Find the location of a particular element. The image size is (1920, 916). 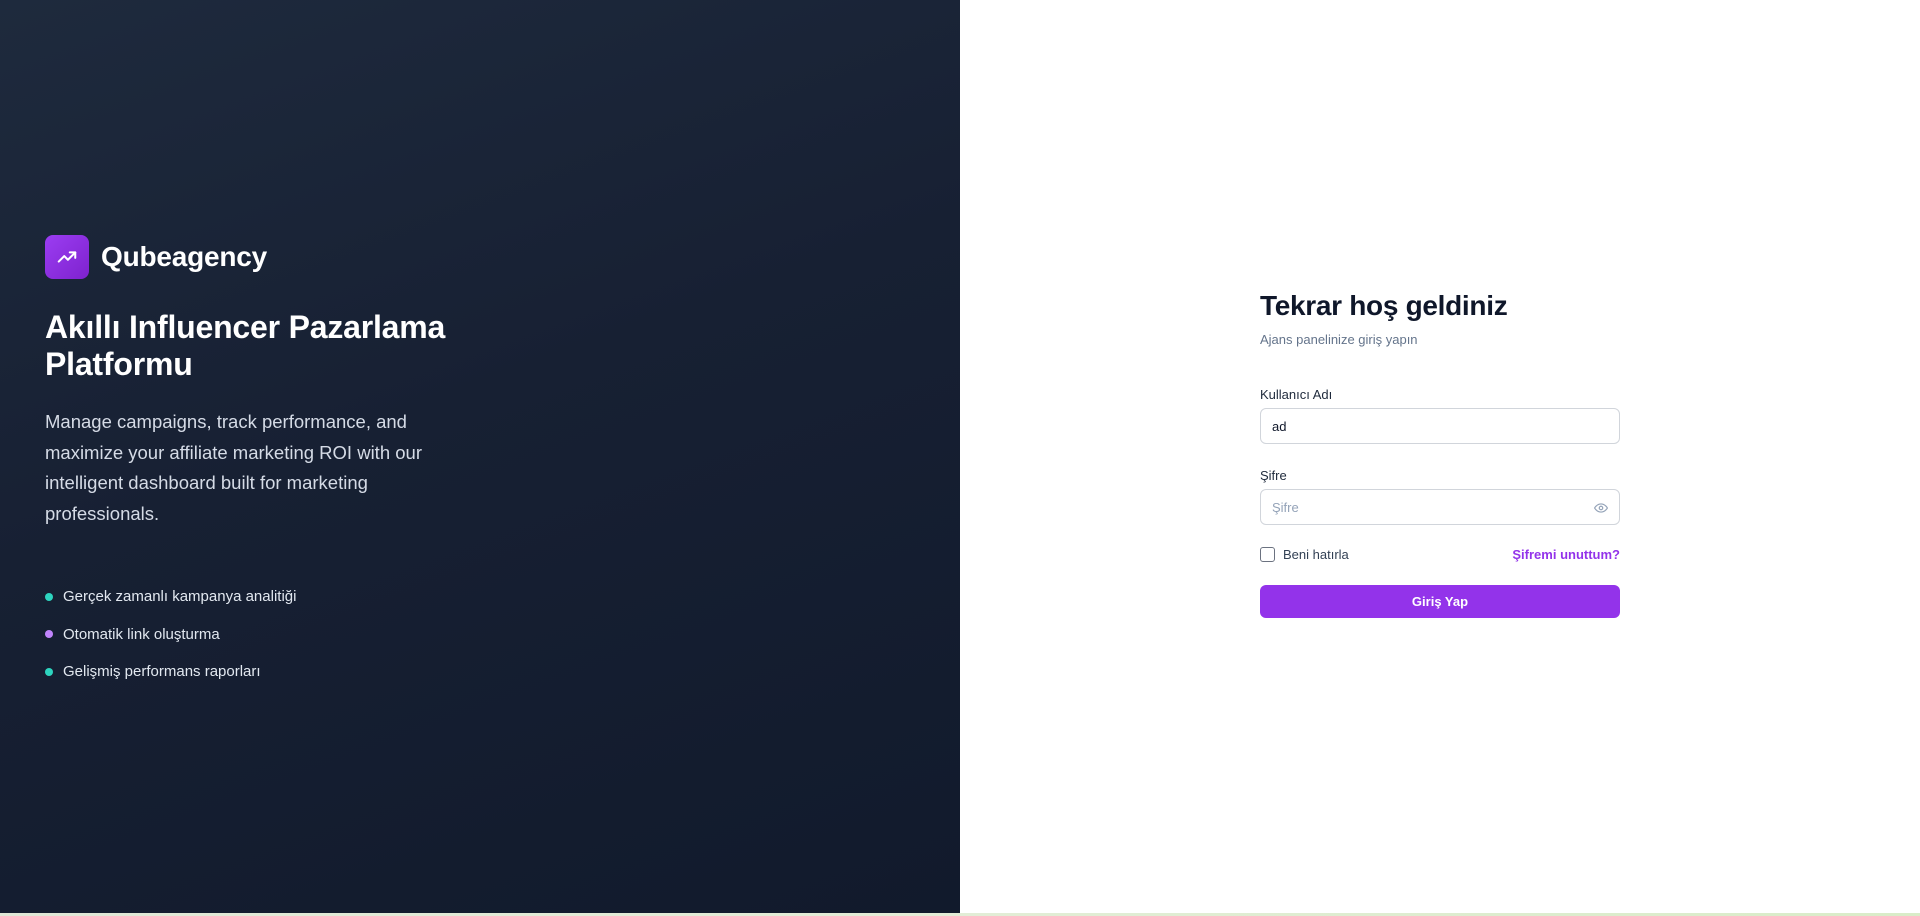

username-input-wrapper is located at coordinates (1440, 426).